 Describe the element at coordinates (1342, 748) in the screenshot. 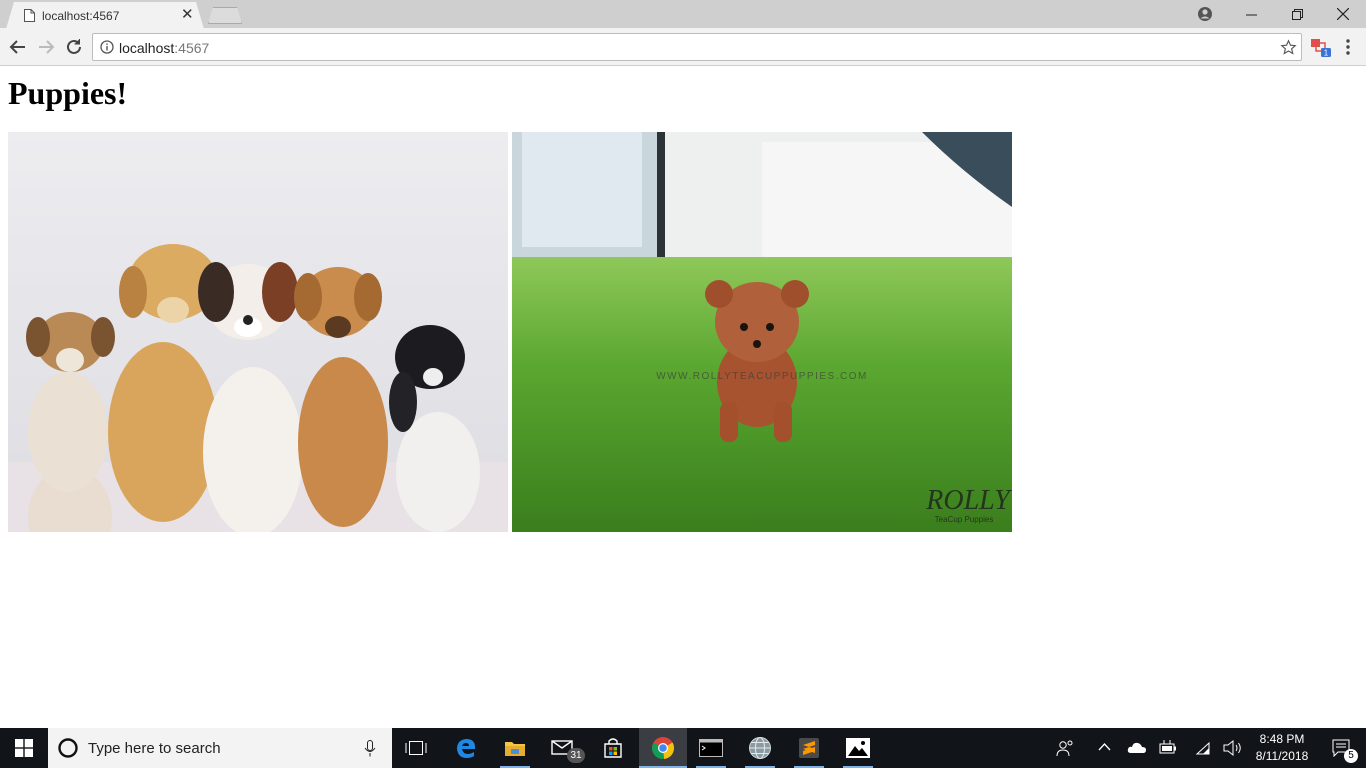

I see `action-center-button: 5` at that location.